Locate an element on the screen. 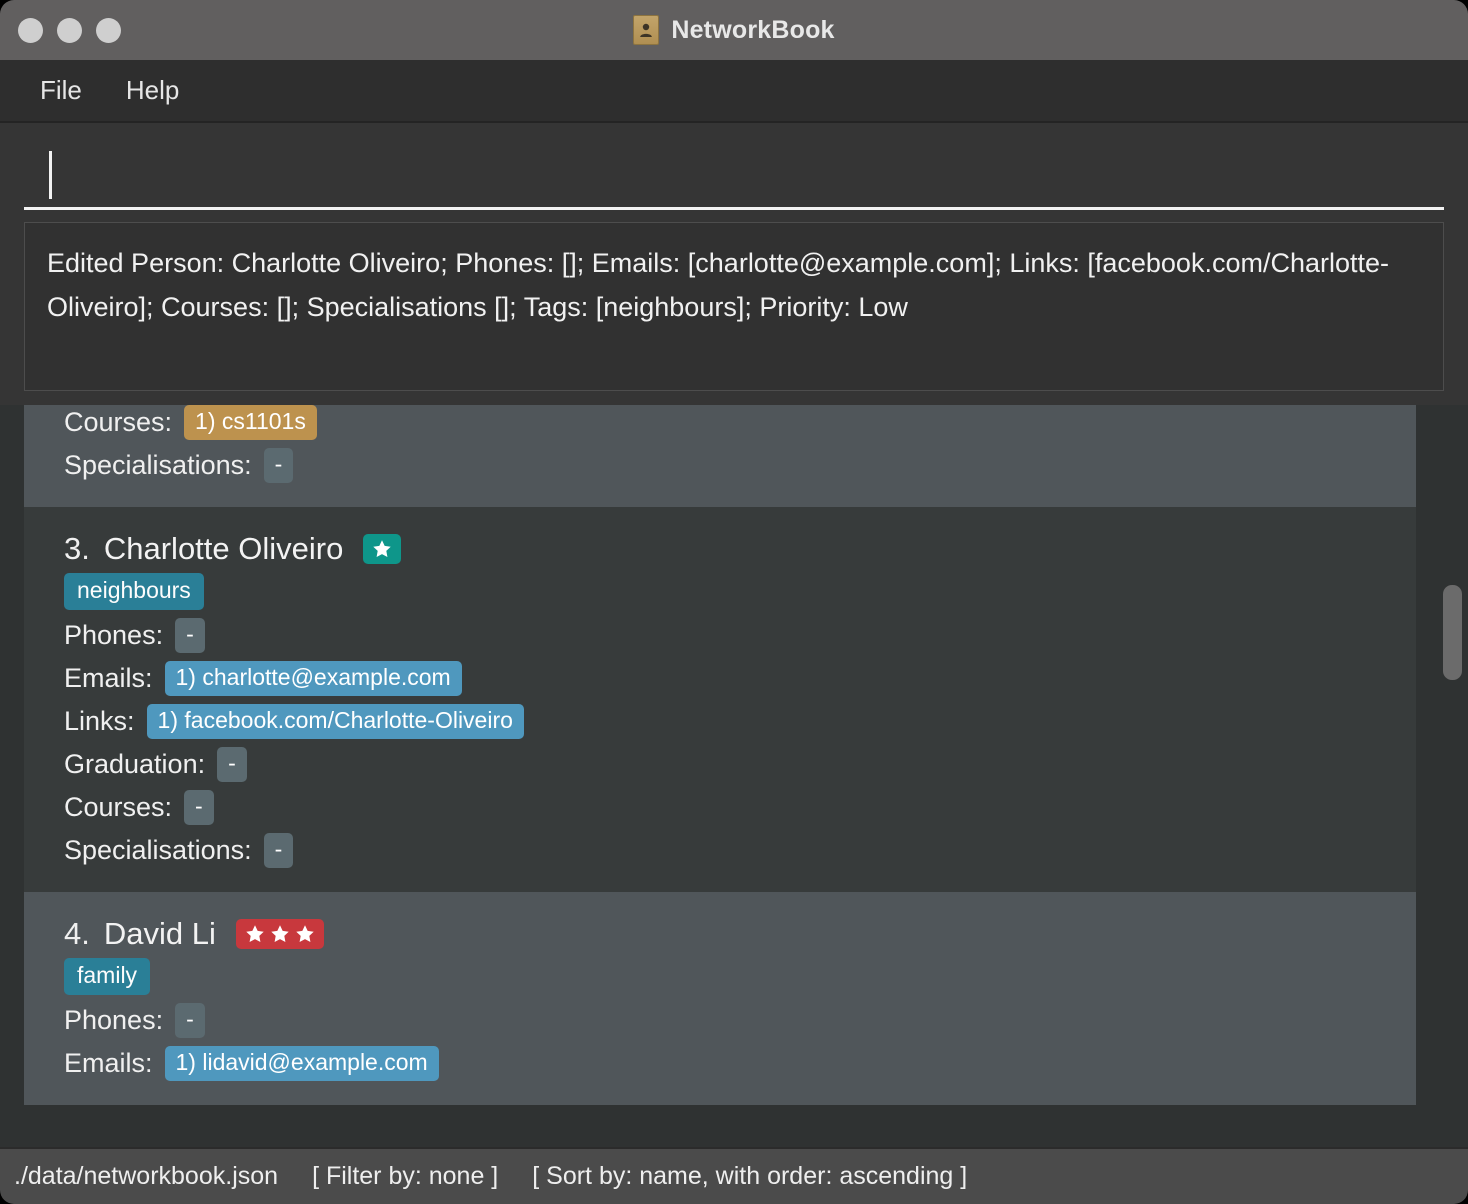 This screenshot has width=1468, height=1204. field-row: Graduation: - is located at coordinates (740, 764).